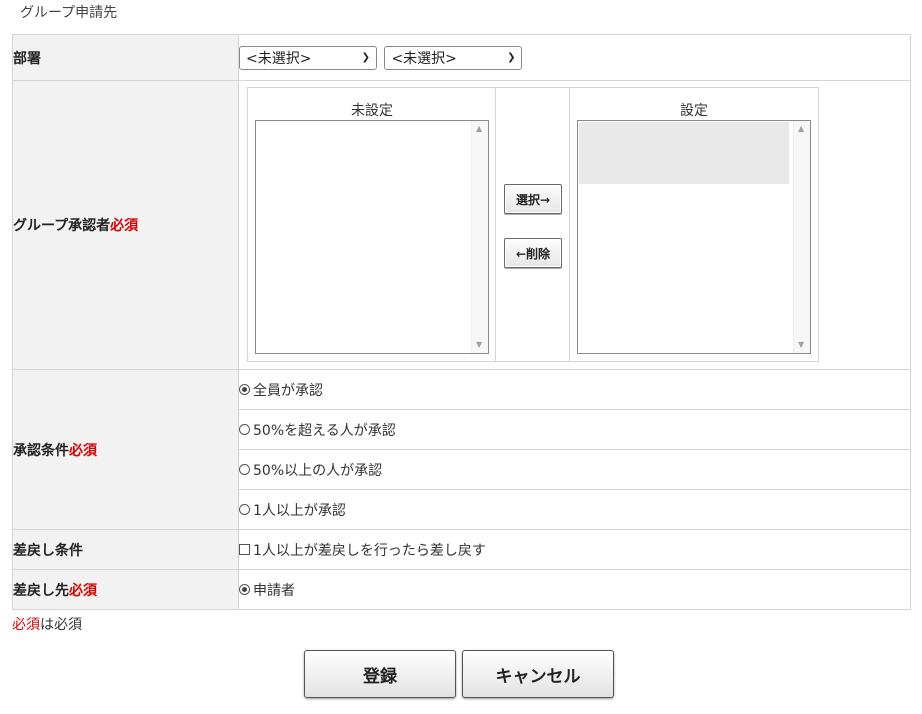  Describe the element at coordinates (372, 237) in the screenshot. I see `unset-listbox: ▲ ▼` at that location.